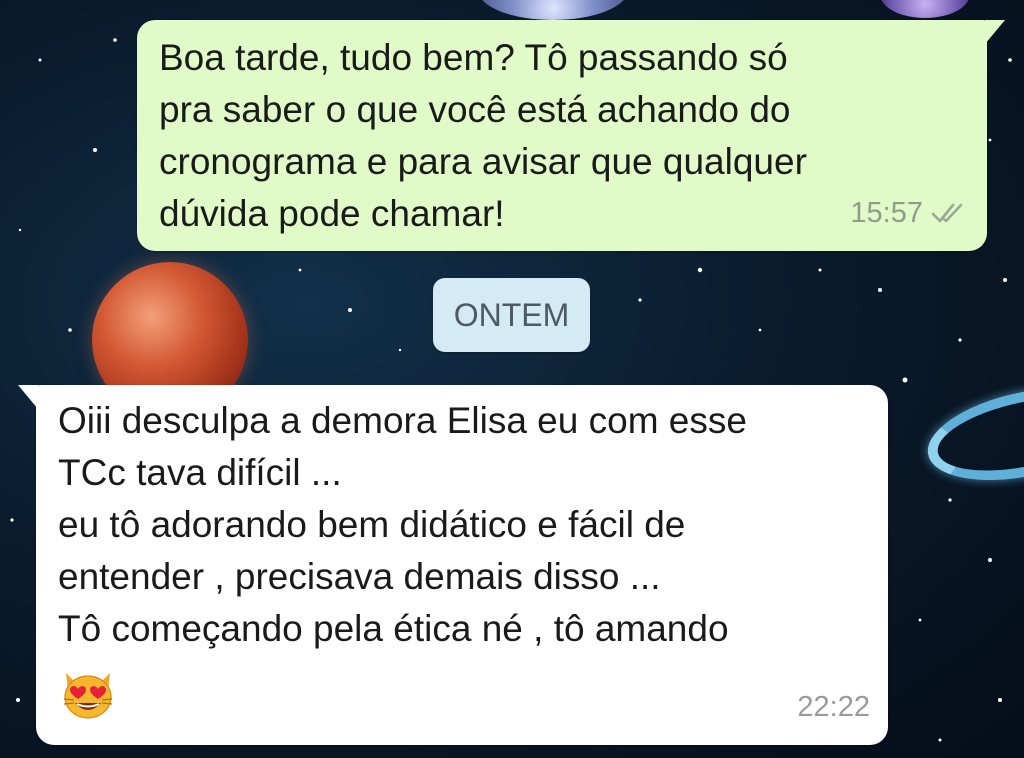 This screenshot has height=758, width=1024. Describe the element at coordinates (886, 213) in the screenshot. I see `message-time: 15:57` at that location.